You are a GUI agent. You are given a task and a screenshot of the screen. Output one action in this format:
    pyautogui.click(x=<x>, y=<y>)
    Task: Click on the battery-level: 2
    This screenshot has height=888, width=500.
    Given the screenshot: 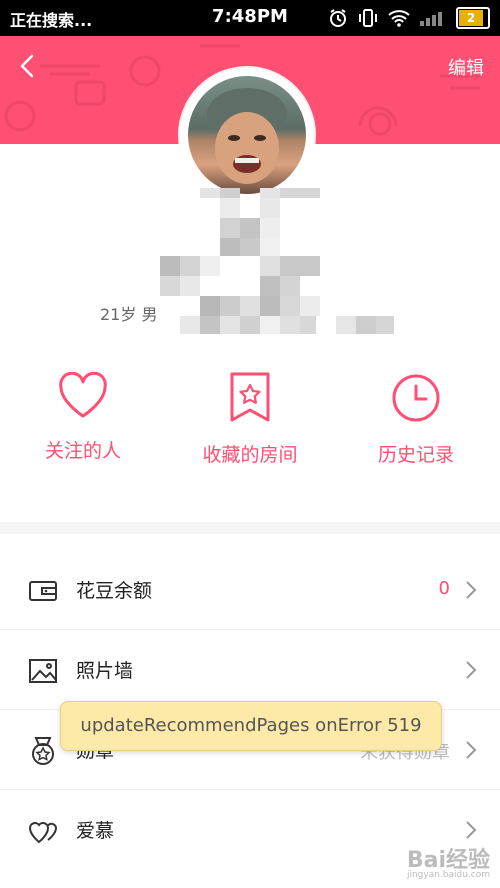 What is the action you would take?
    pyautogui.click(x=471, y=18)
    